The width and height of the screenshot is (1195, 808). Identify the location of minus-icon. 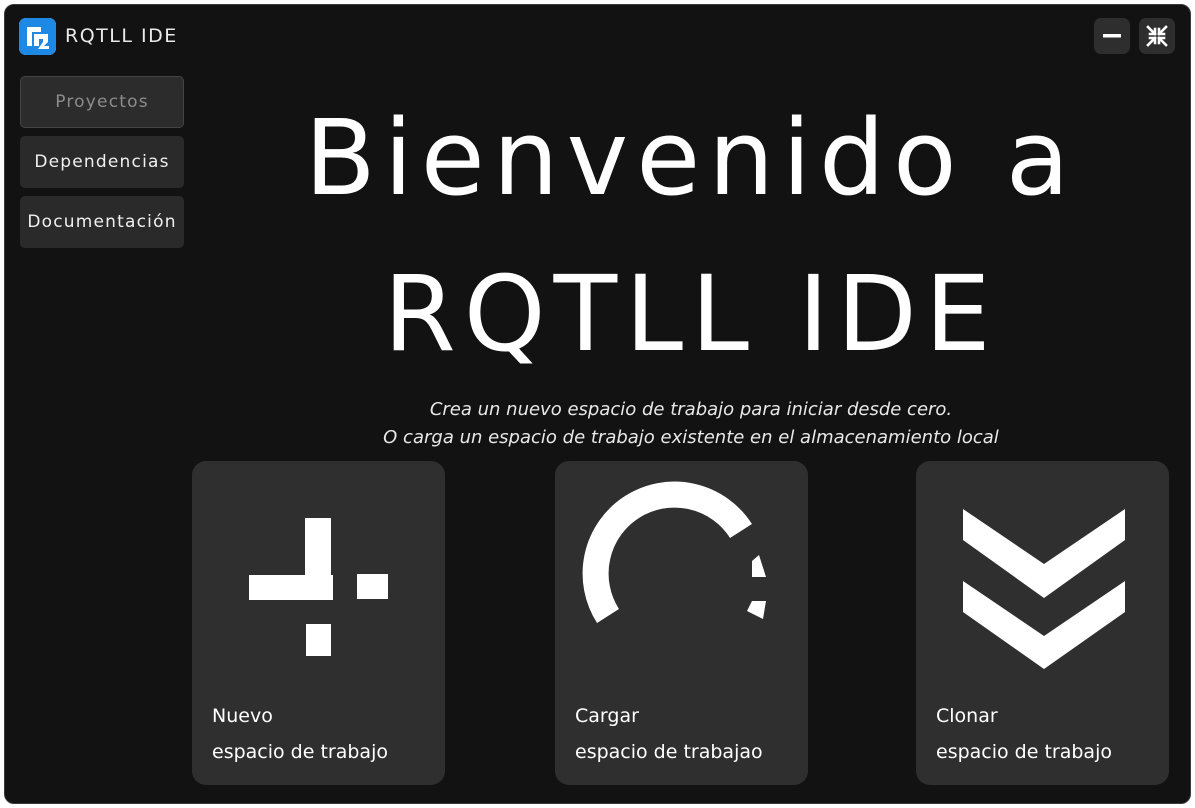
(1112, 36).